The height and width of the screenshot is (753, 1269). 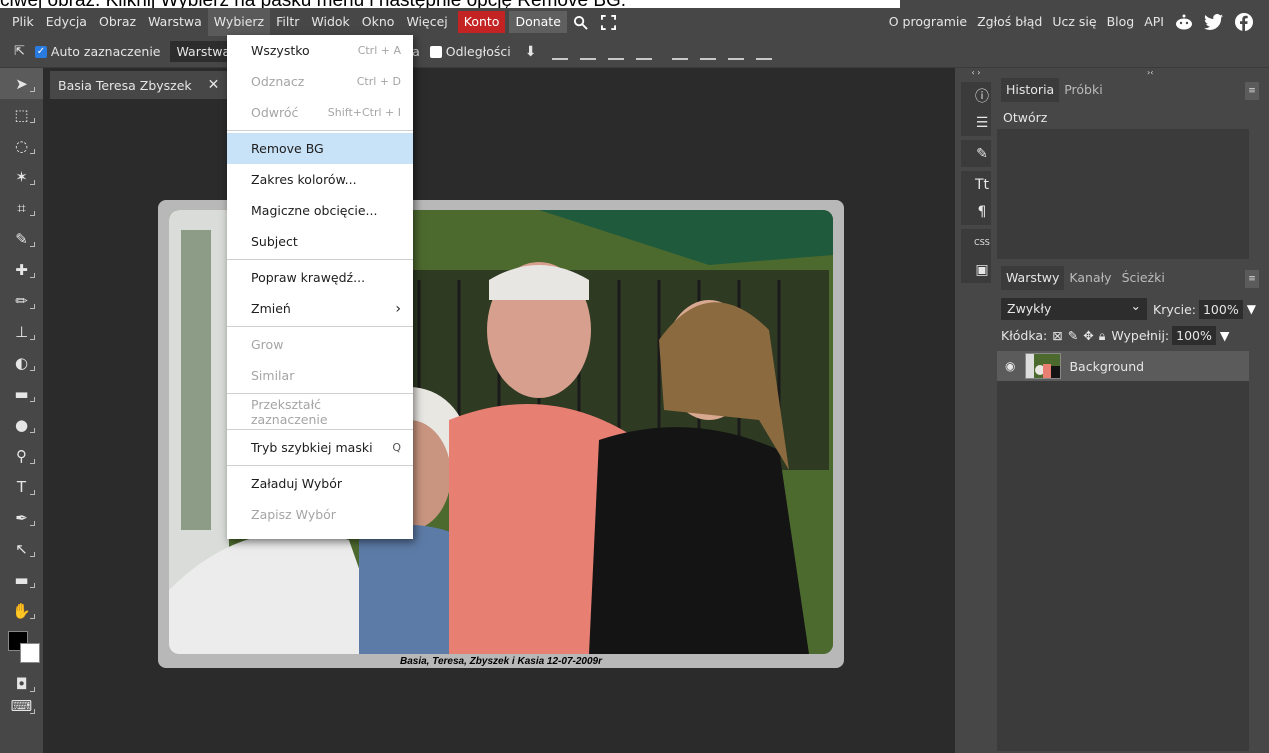 What do you see at coordinates (1083, 90) in the screenshot?
I see `tab-probki: Próbki` at bounding box center [1083, 90].